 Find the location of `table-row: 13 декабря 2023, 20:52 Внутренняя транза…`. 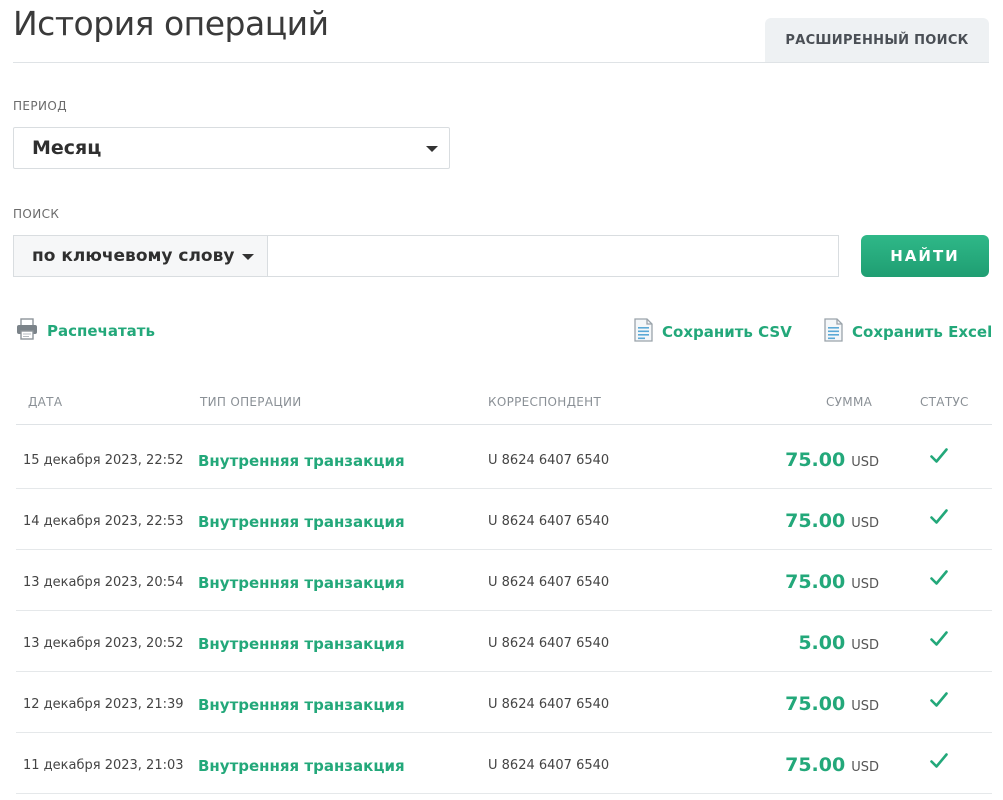

table-row: 13 декабря 2023, 20:52 Внутренняя транза… is located at coordinates (504, 641).